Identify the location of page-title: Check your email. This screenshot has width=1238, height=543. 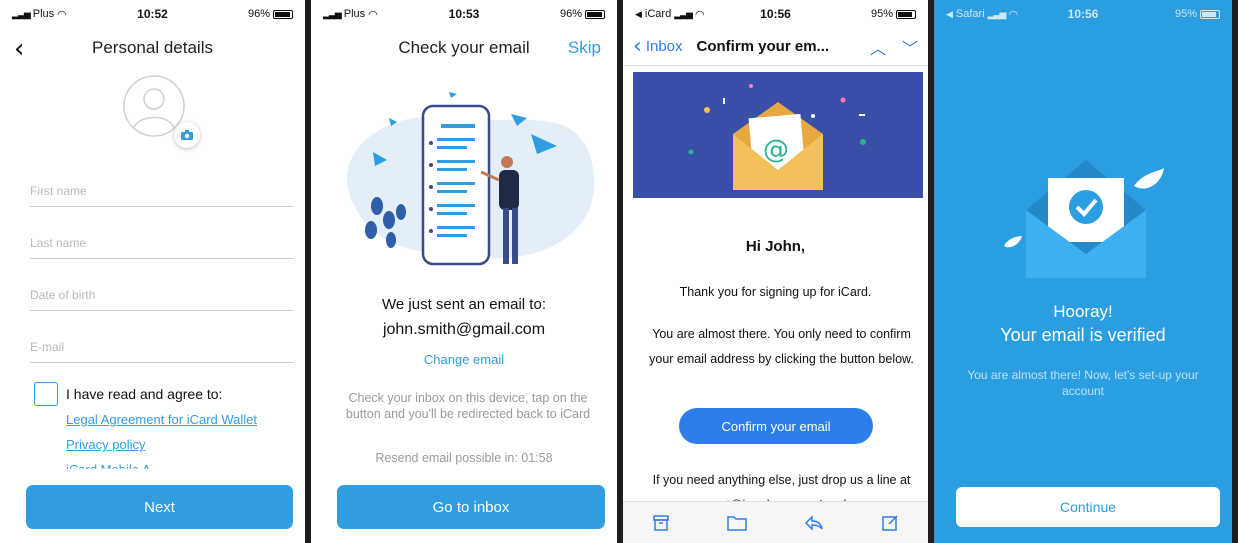
(464, 47).